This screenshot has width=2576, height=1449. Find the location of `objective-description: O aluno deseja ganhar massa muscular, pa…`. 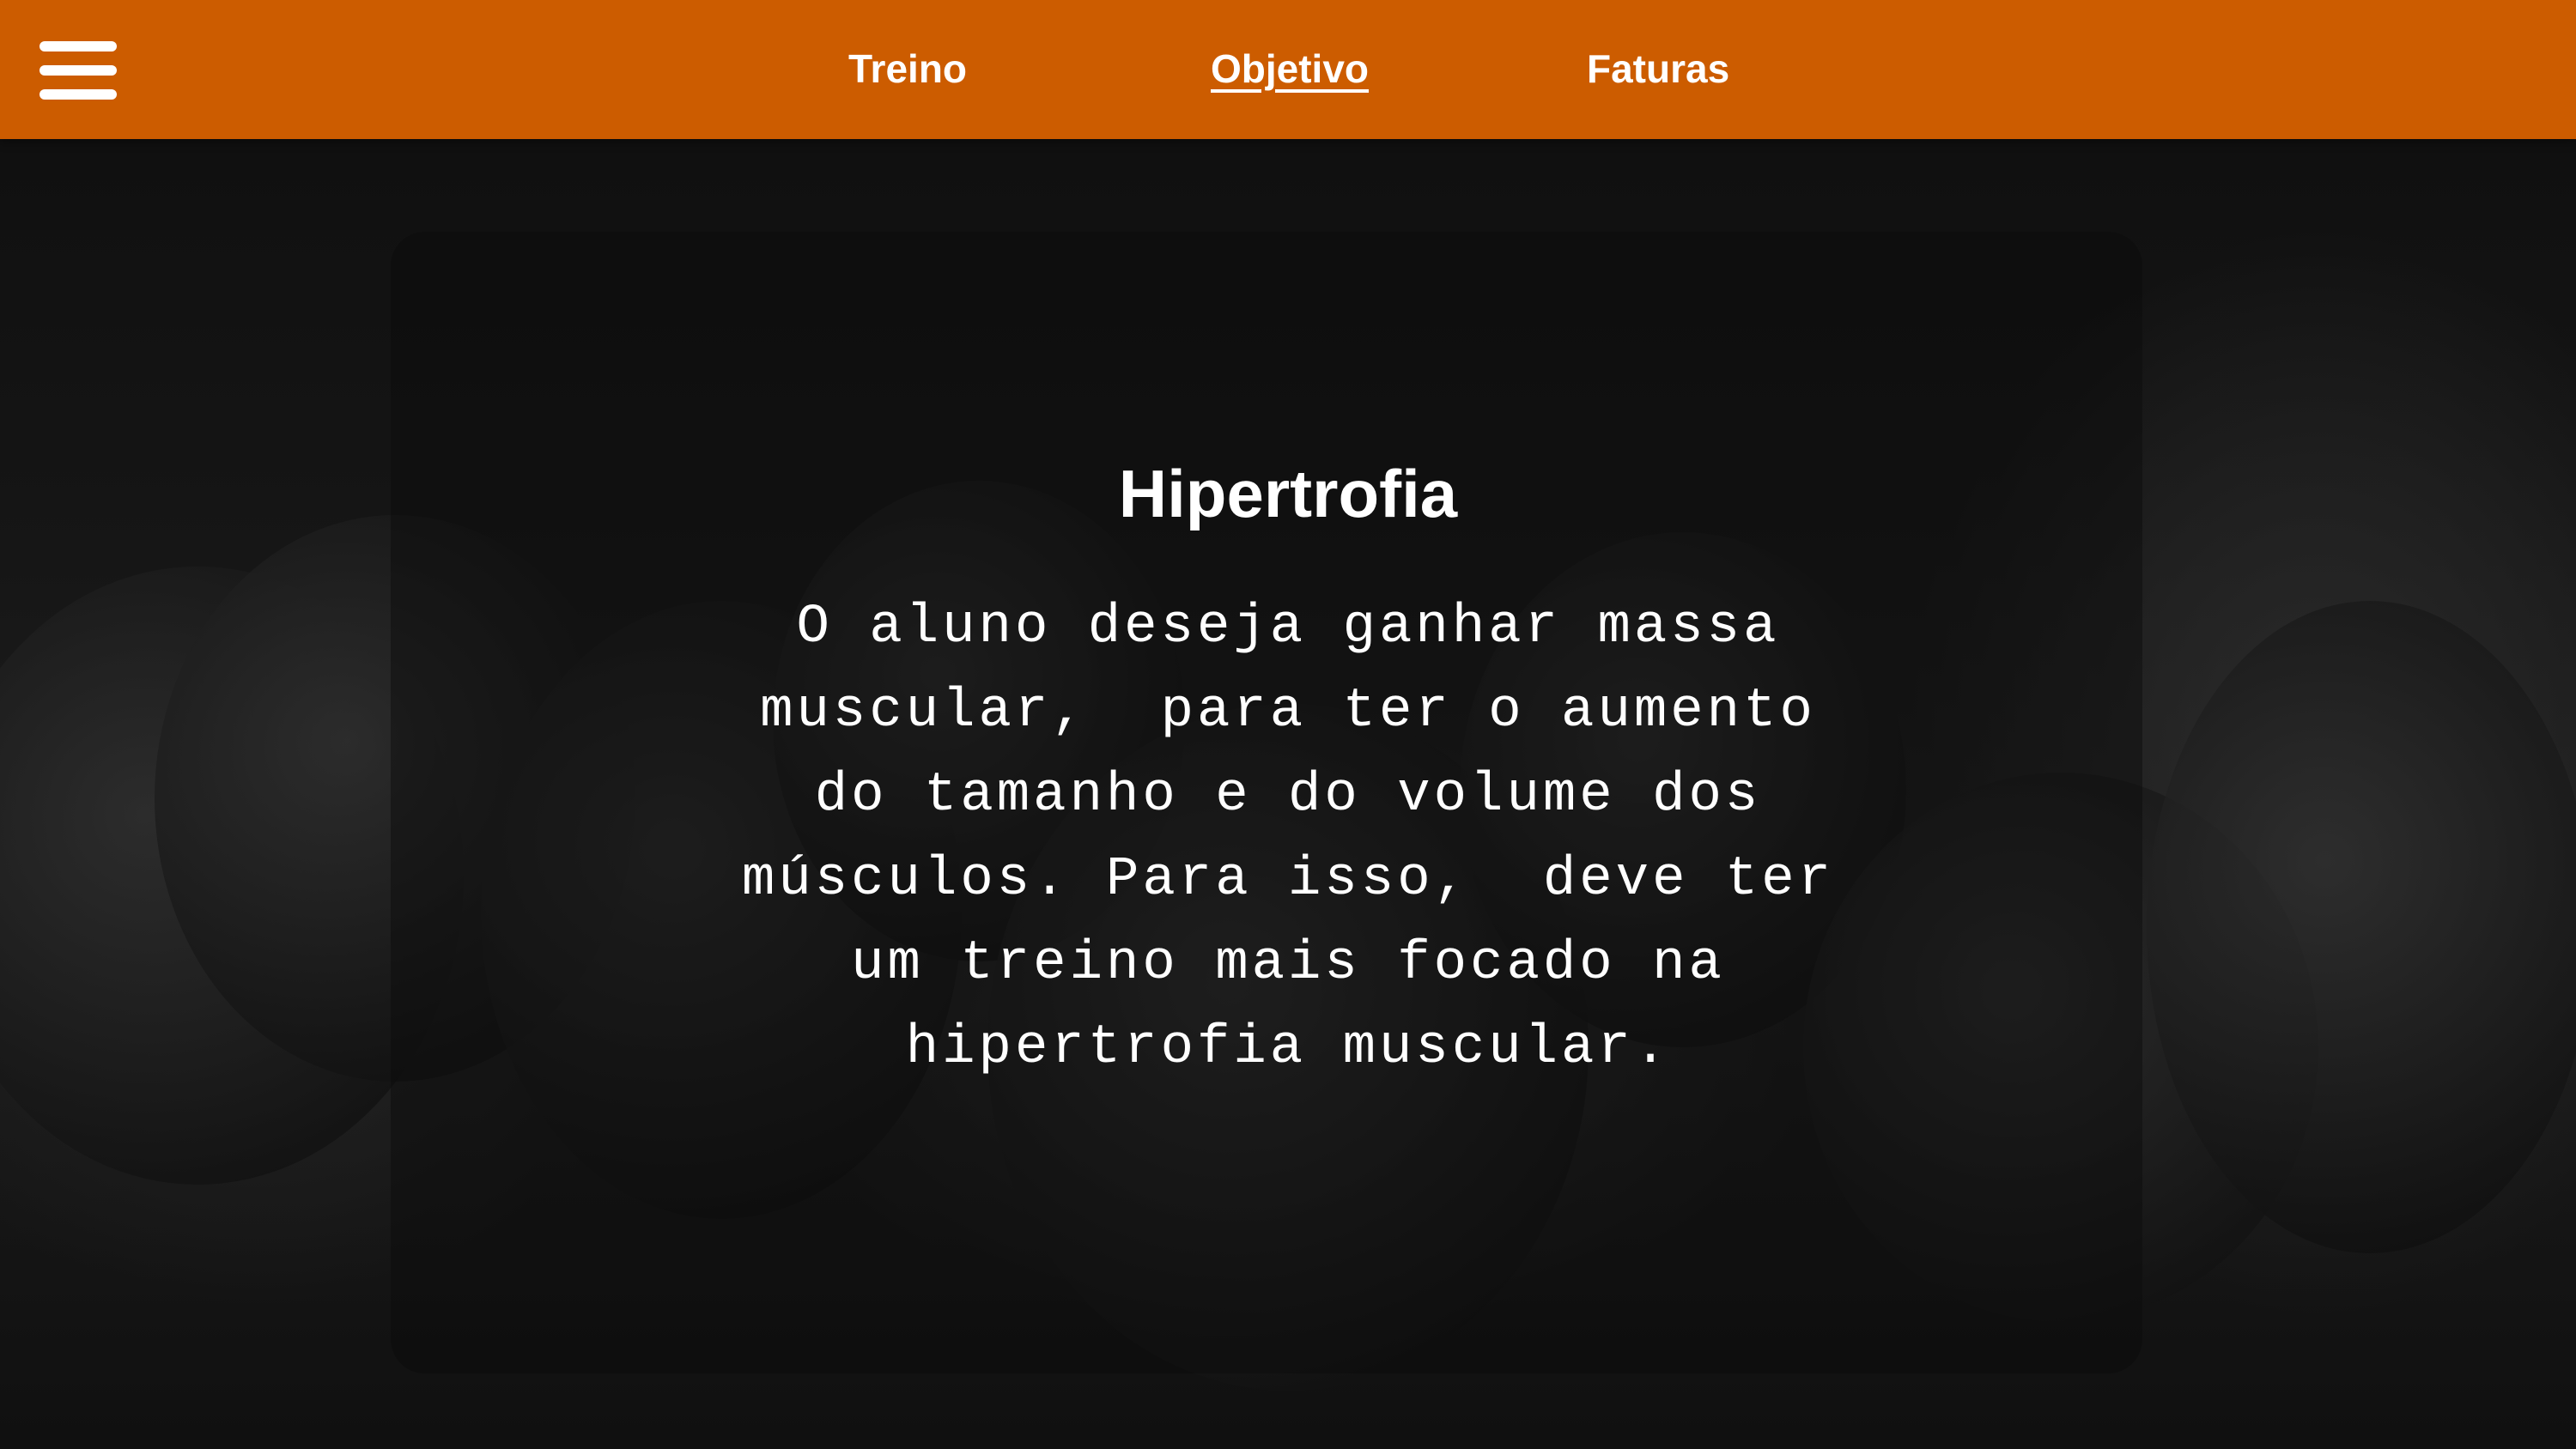

objective-description: O aluno deseja ganhar massa muscular, pa… is located at coordinates (1288, 838).